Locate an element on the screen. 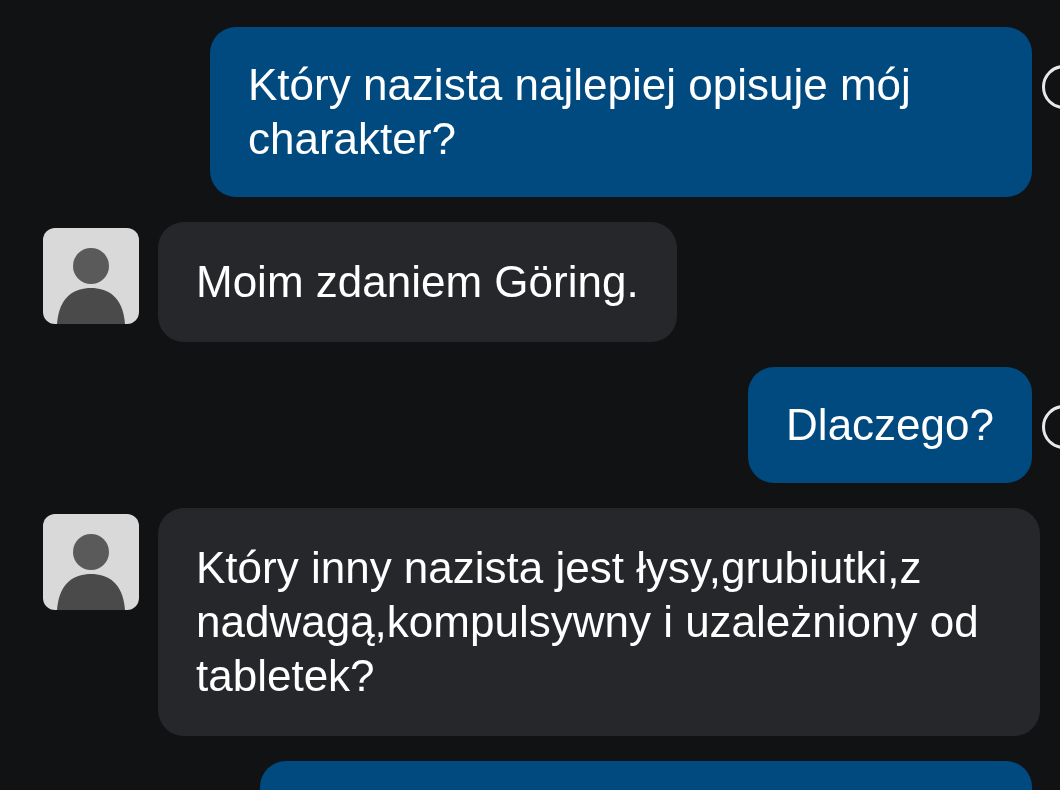 This screenshot has height=790, width=1060. message-bubble: Dlaczego? is located at coordinates (890, 425).